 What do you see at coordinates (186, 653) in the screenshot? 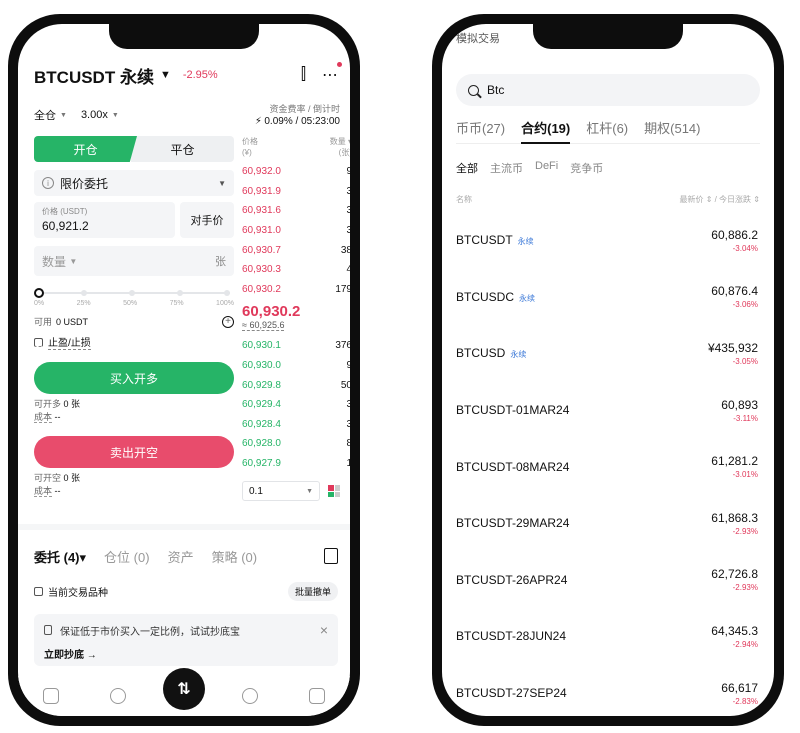
I see `promo-link: 立即抄底 →` at bounding box center [186, 653].